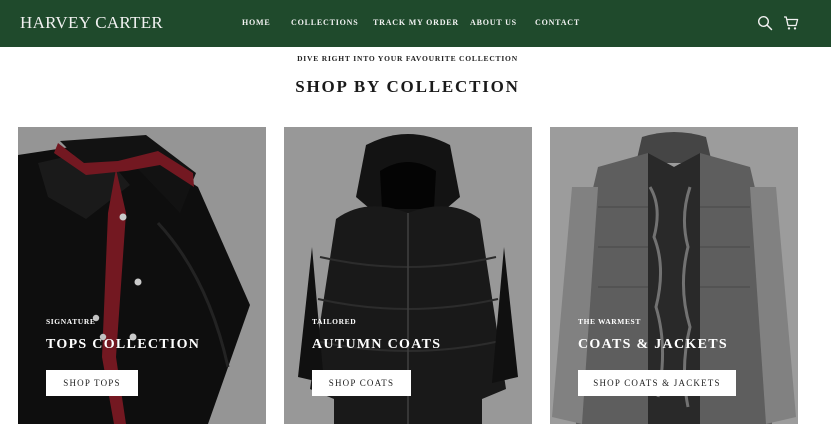 Image resolution: width=831 pixels, height=426 pixels. Describe the element at coordinates (657, 383) in the screenshot. I see `shop-coats-jackets-button: SHOP COATS & JACKETS` at that location.